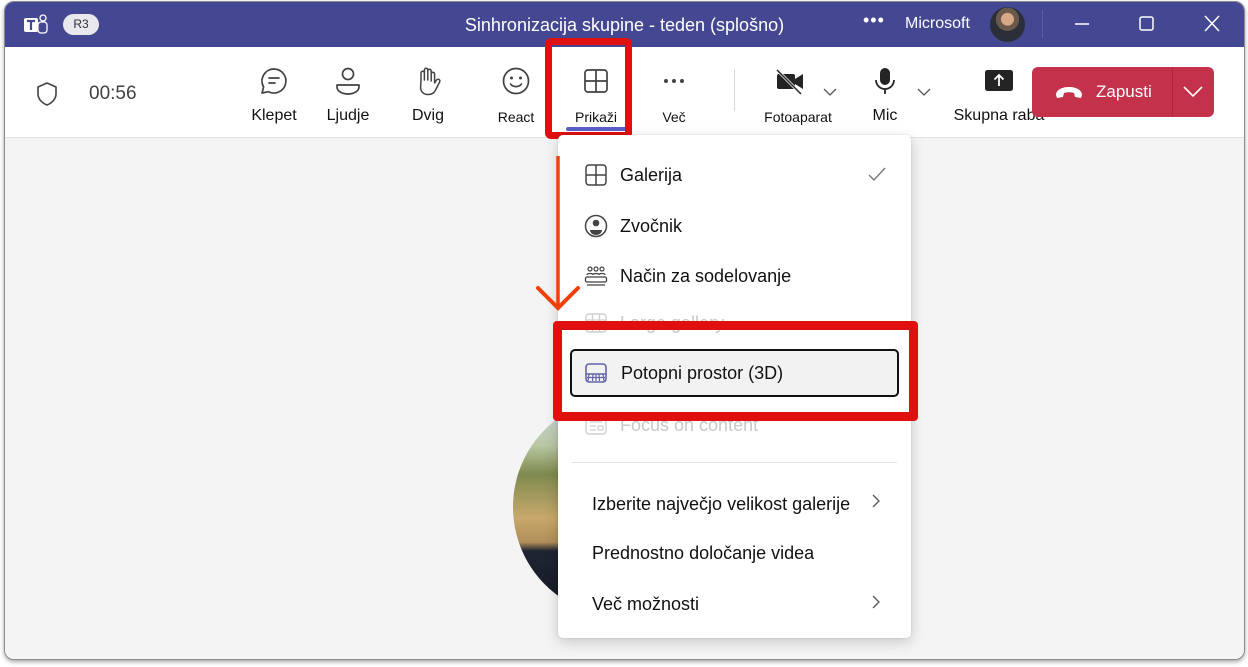 This screenshot has width=1248, height=667. I want to click on react-label: React, so click(516, 117).